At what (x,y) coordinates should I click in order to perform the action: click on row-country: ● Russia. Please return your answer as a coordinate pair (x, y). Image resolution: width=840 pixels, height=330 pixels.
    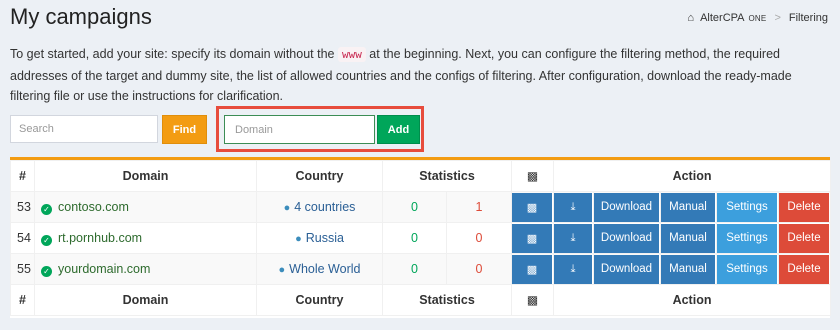
    Looking at the image, I should click on (319, 238).